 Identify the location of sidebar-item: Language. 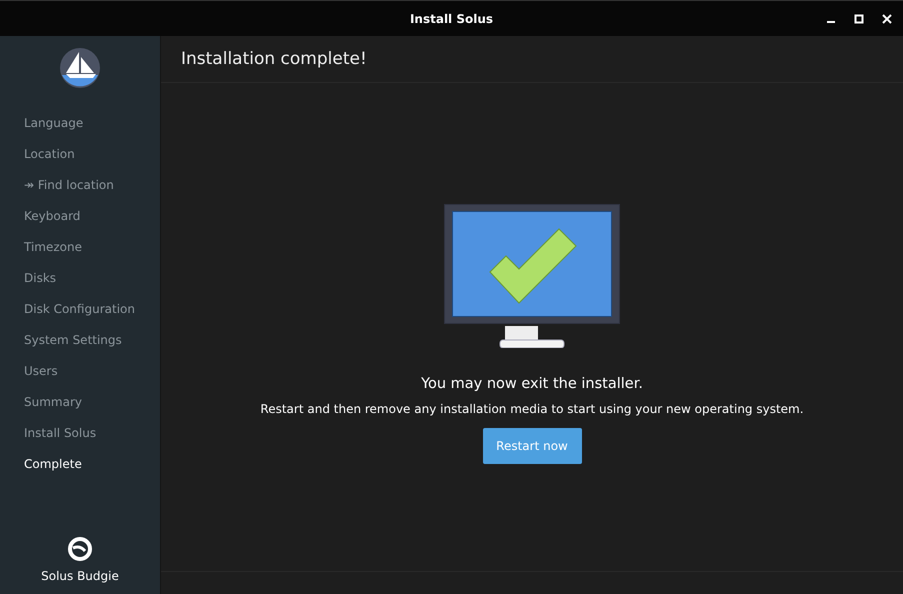
(80, 123).